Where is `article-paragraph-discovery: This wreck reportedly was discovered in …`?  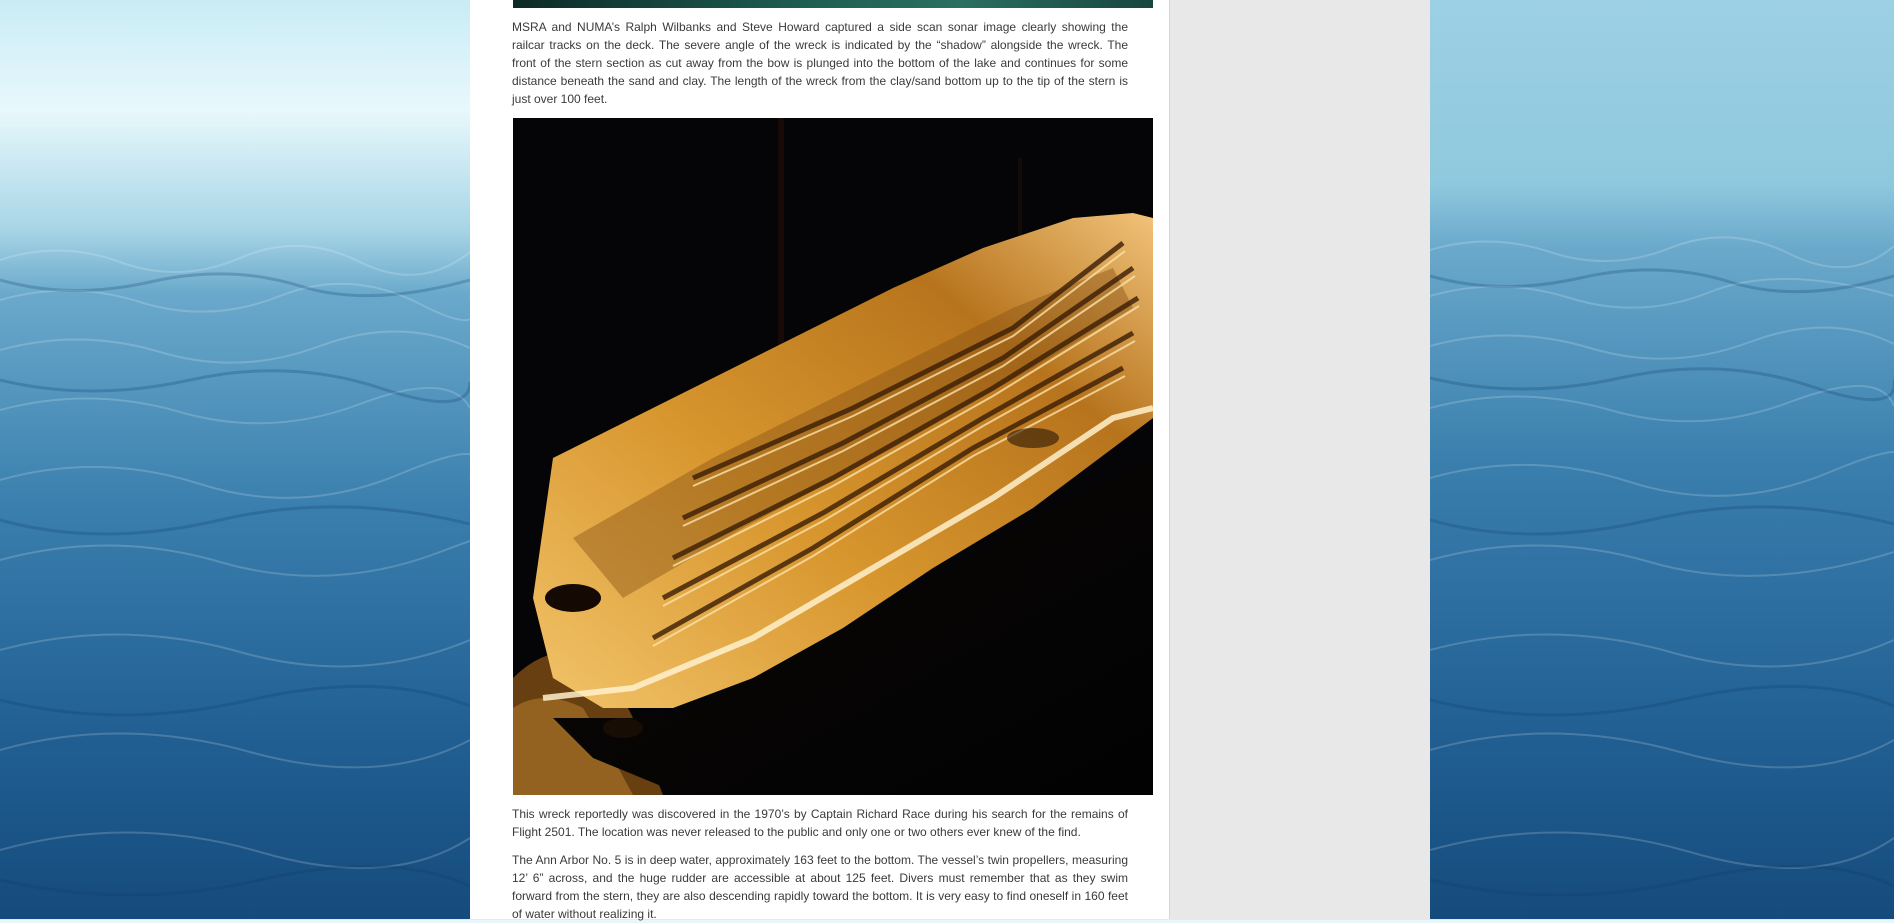
article-paragraph-discovery: This wreck reportedly was discovered in … is located at coordinates (820, 823).